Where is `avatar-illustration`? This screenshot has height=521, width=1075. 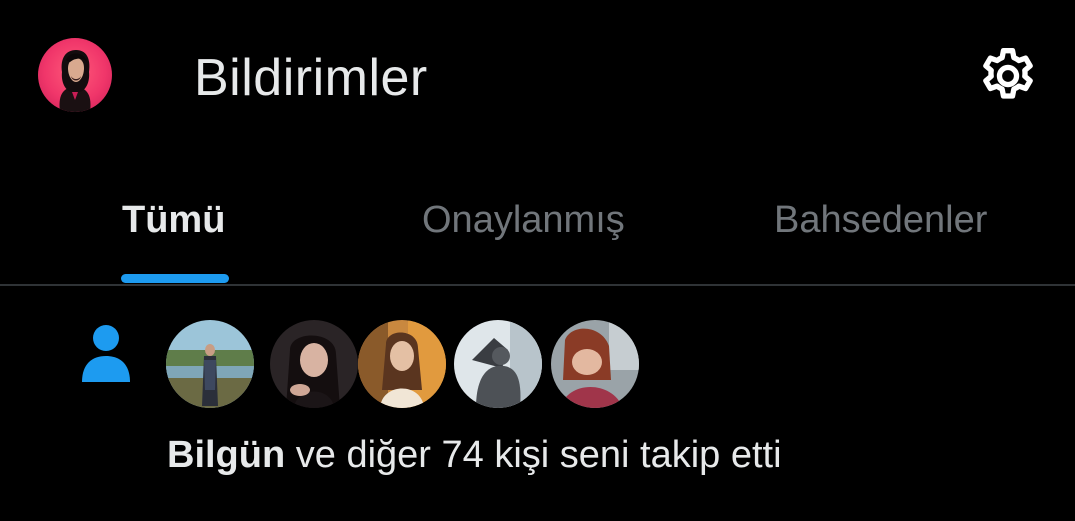
avatar-illustration is located at coordinates (75, 81).